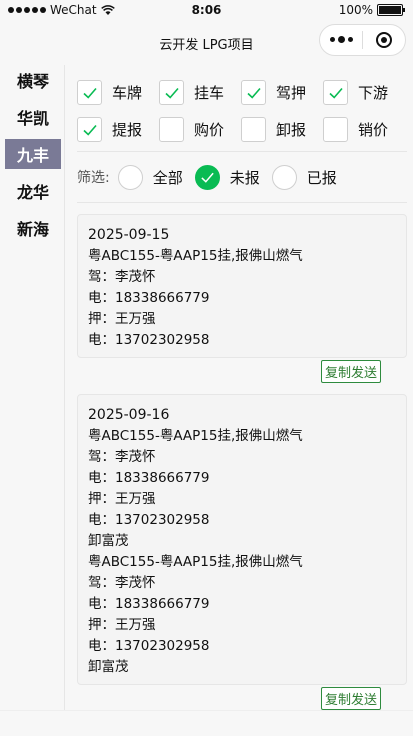 Image resolution: width=413 pixels, height=736 pixels. What do you see at coordinates (33, 154) in the screenshot?
I see `sidebar-item: 九丰` at bounding box center [33, 154].